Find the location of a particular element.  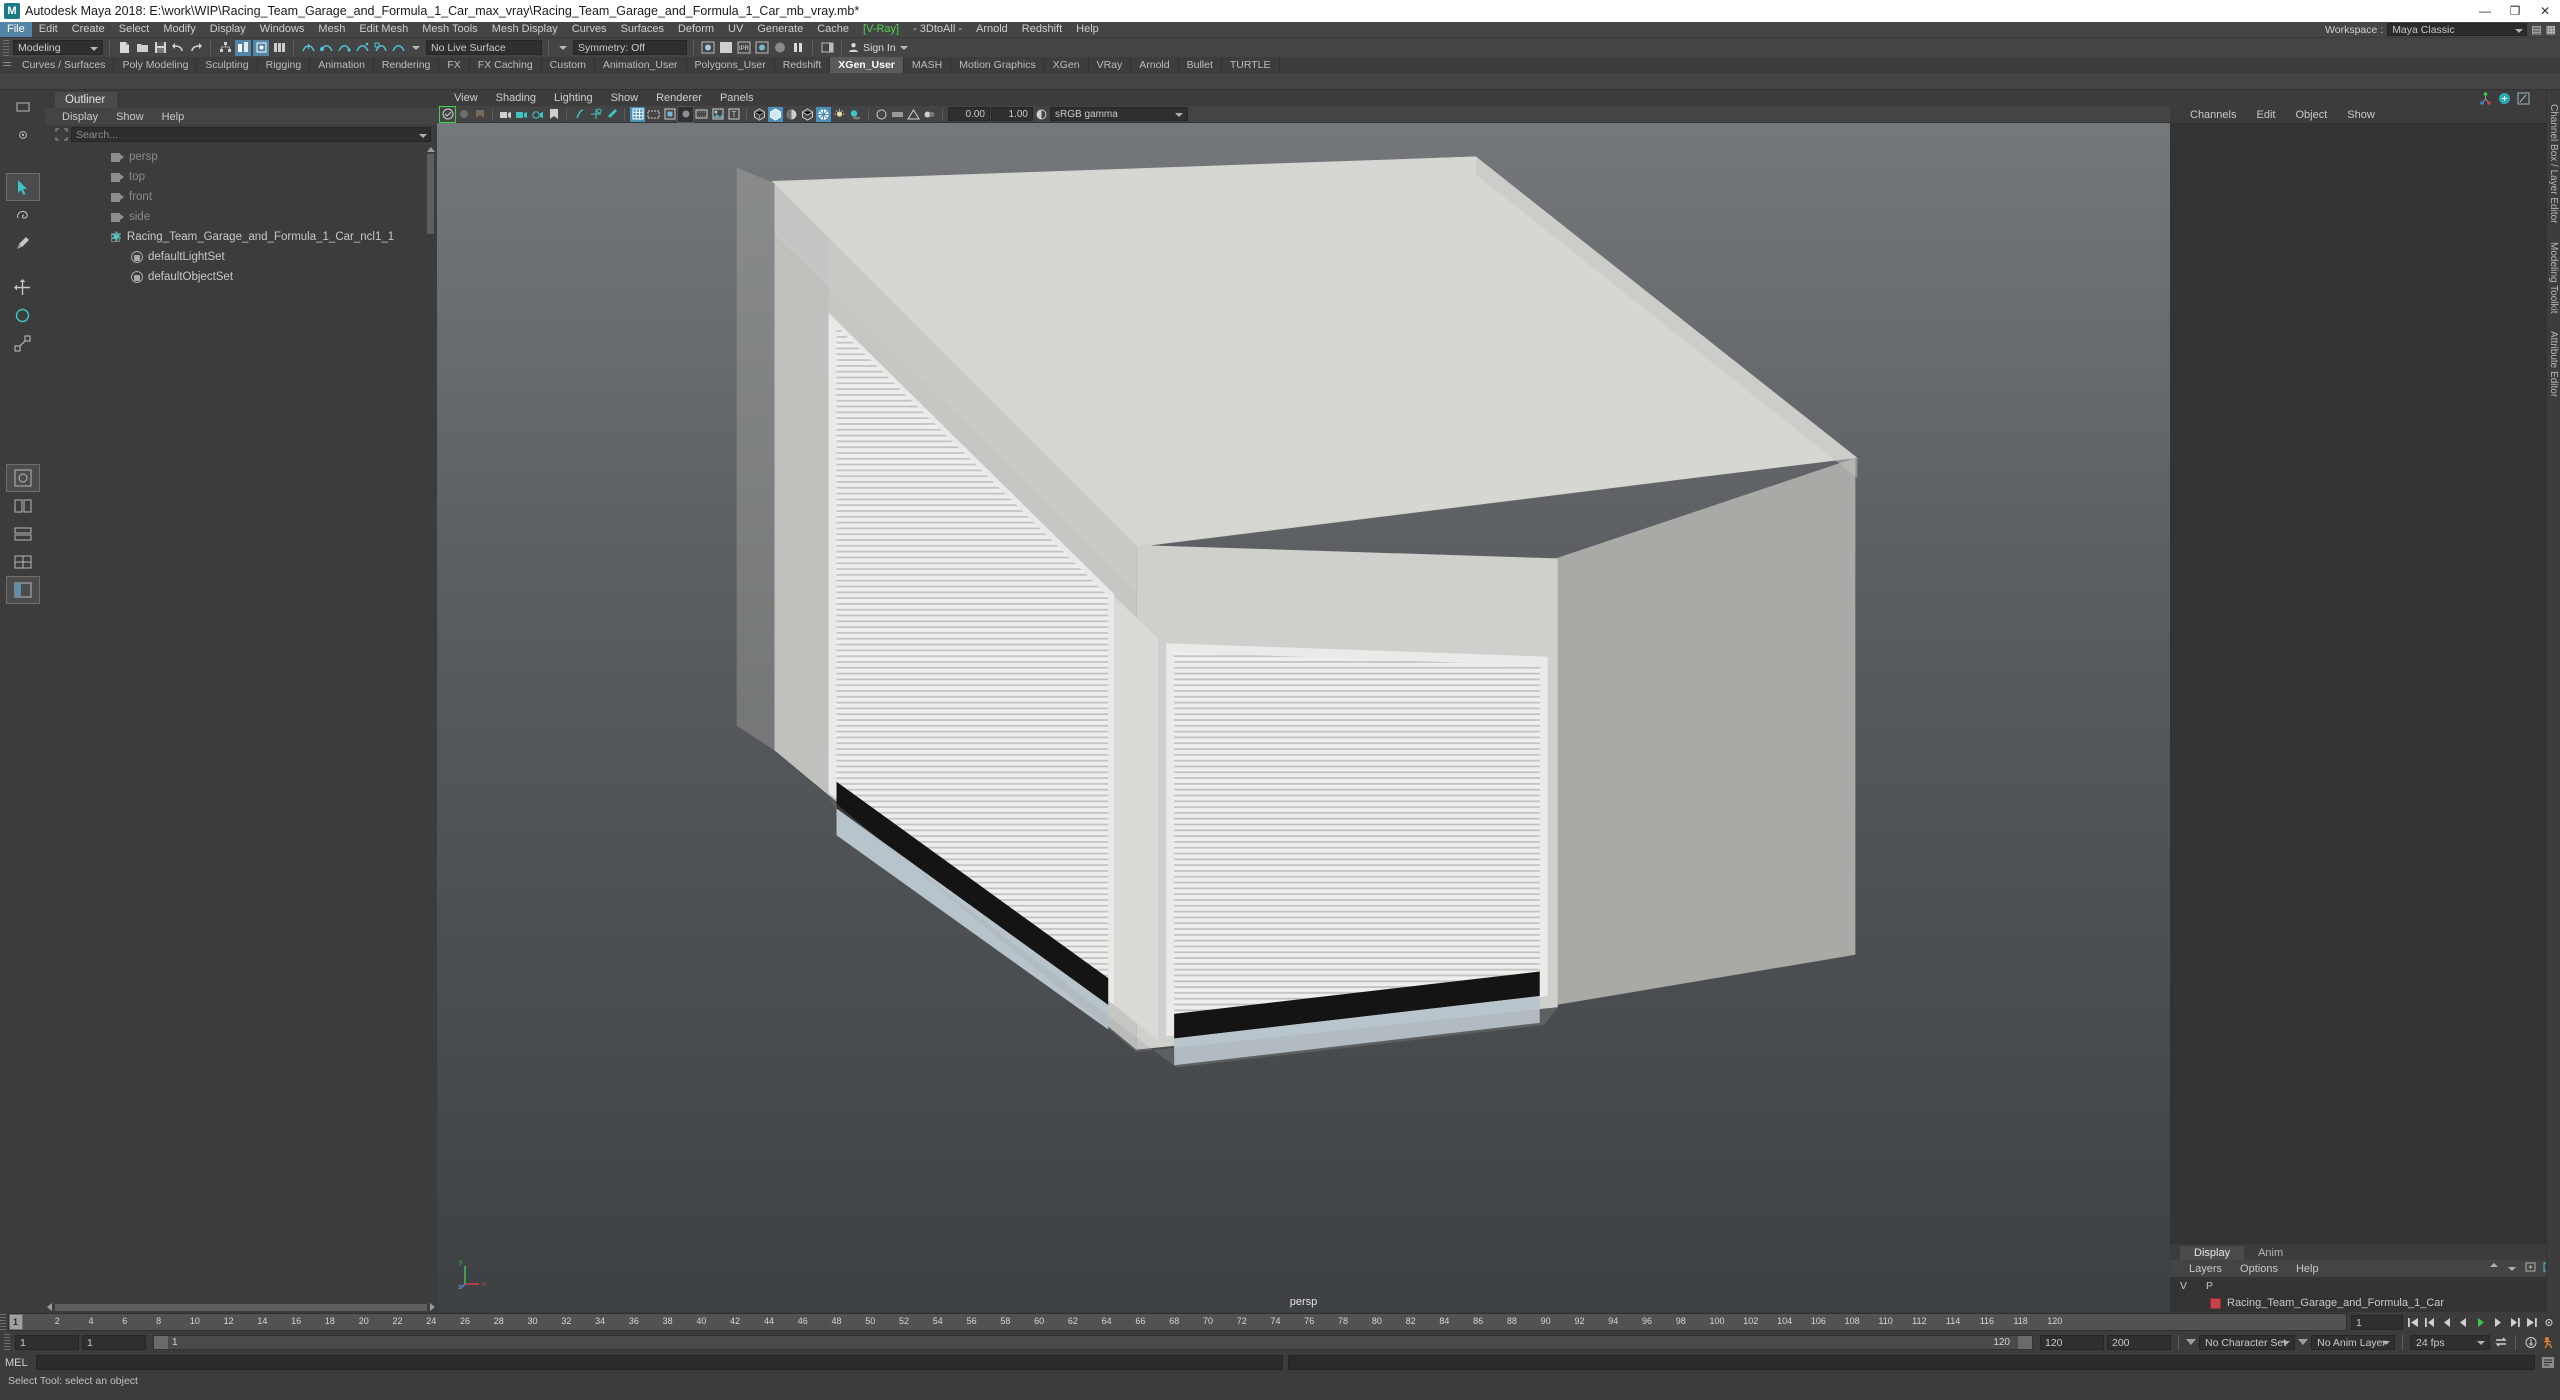

current-time-indicator: 1 is located at coordinates (16, 1322).